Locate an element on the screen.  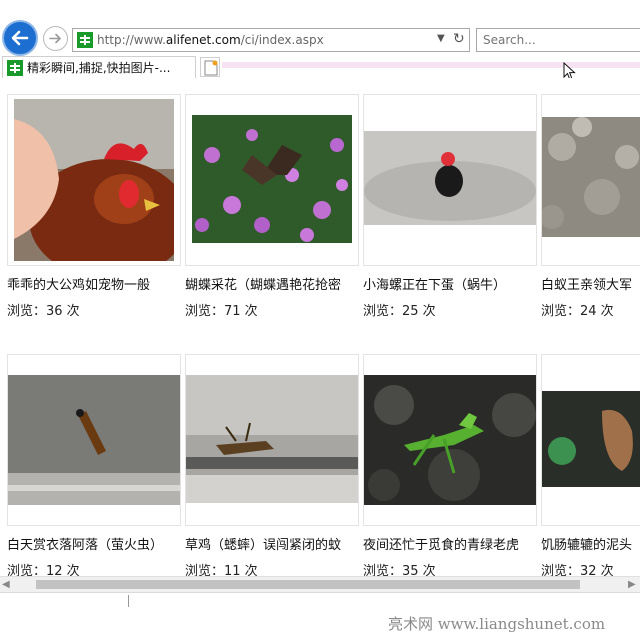
item-view-count: 浏览：36 次 is located at coordinates (43, 311).